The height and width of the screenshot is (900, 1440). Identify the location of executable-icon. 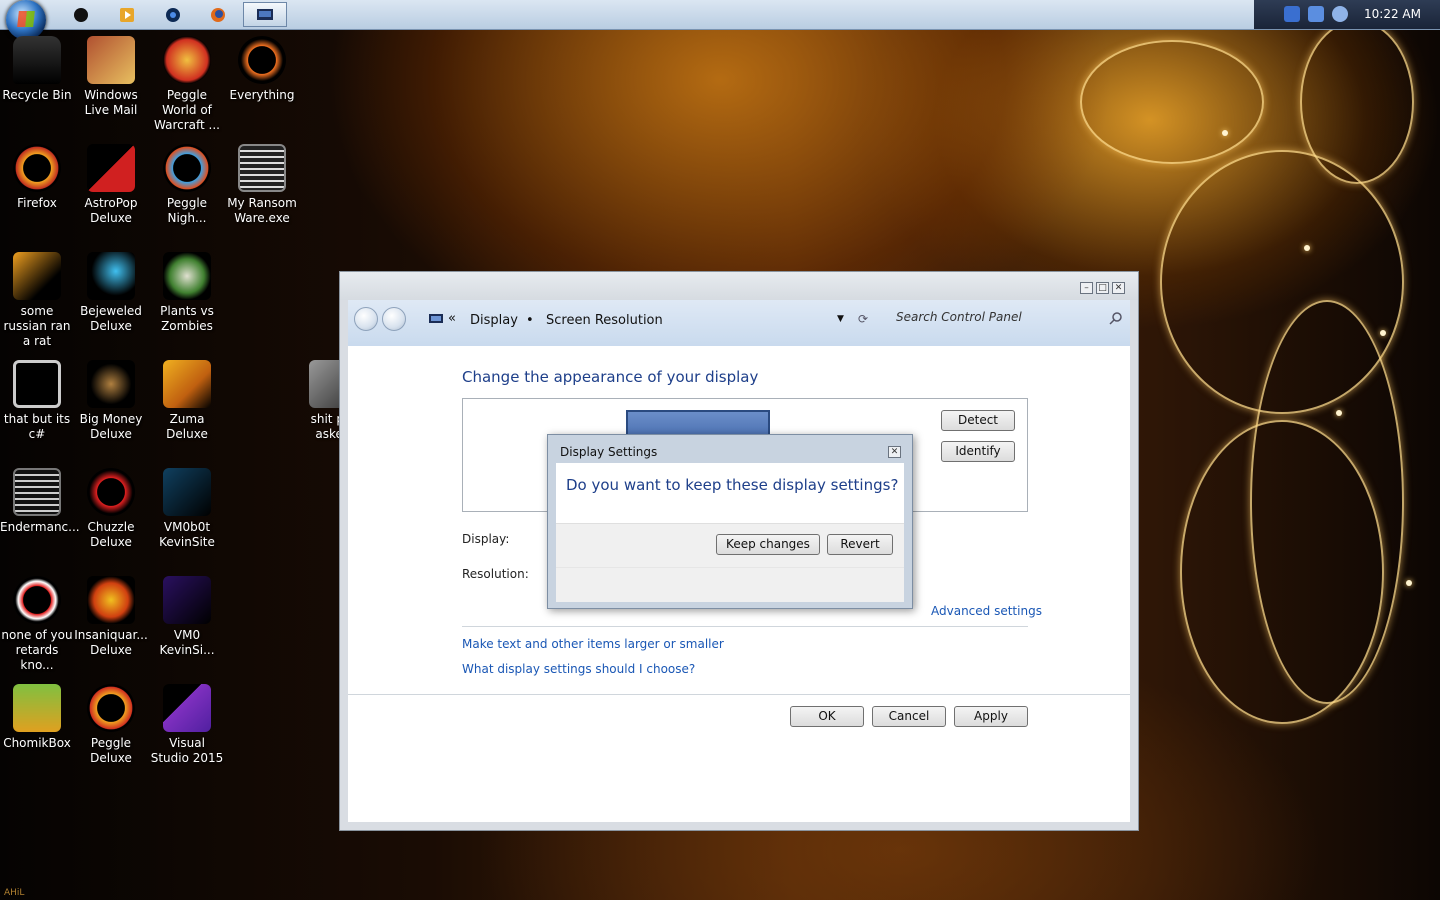
(262, 168).